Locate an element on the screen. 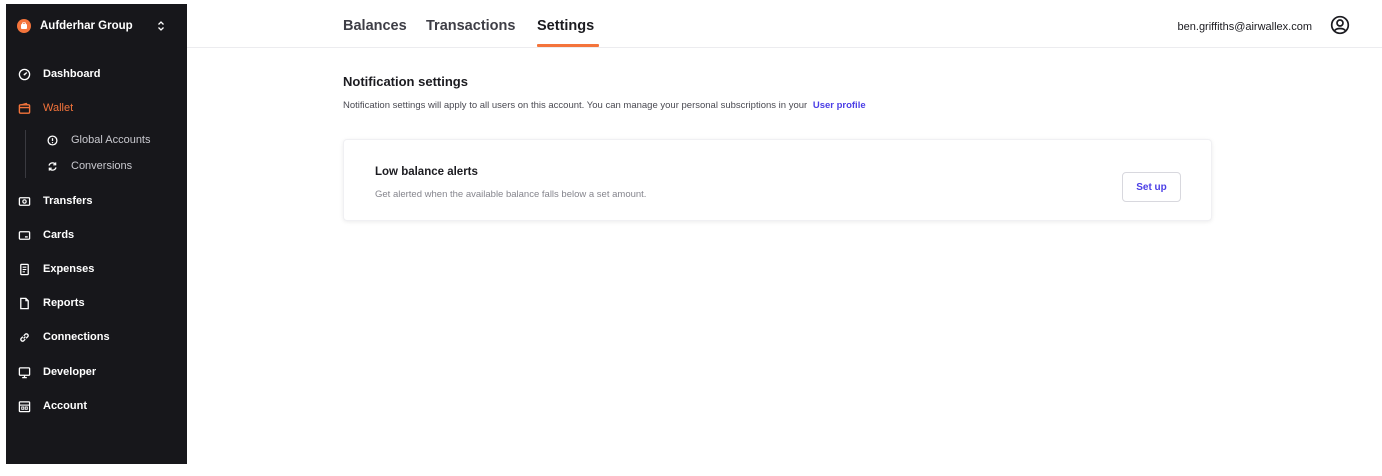 Image resolution: width=1382 pixels, height=476 pixels. sidebar-item-label: Account is located at coordinates (65, 406).